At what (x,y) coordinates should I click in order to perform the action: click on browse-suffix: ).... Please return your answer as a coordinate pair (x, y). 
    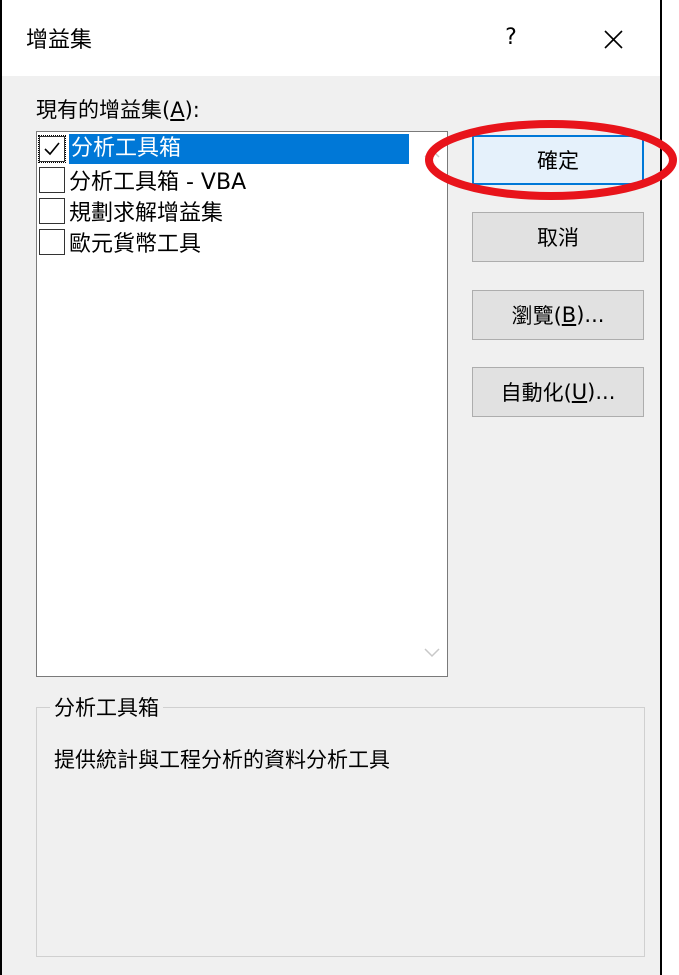
    Looking at the image, I should click on (590, 315).